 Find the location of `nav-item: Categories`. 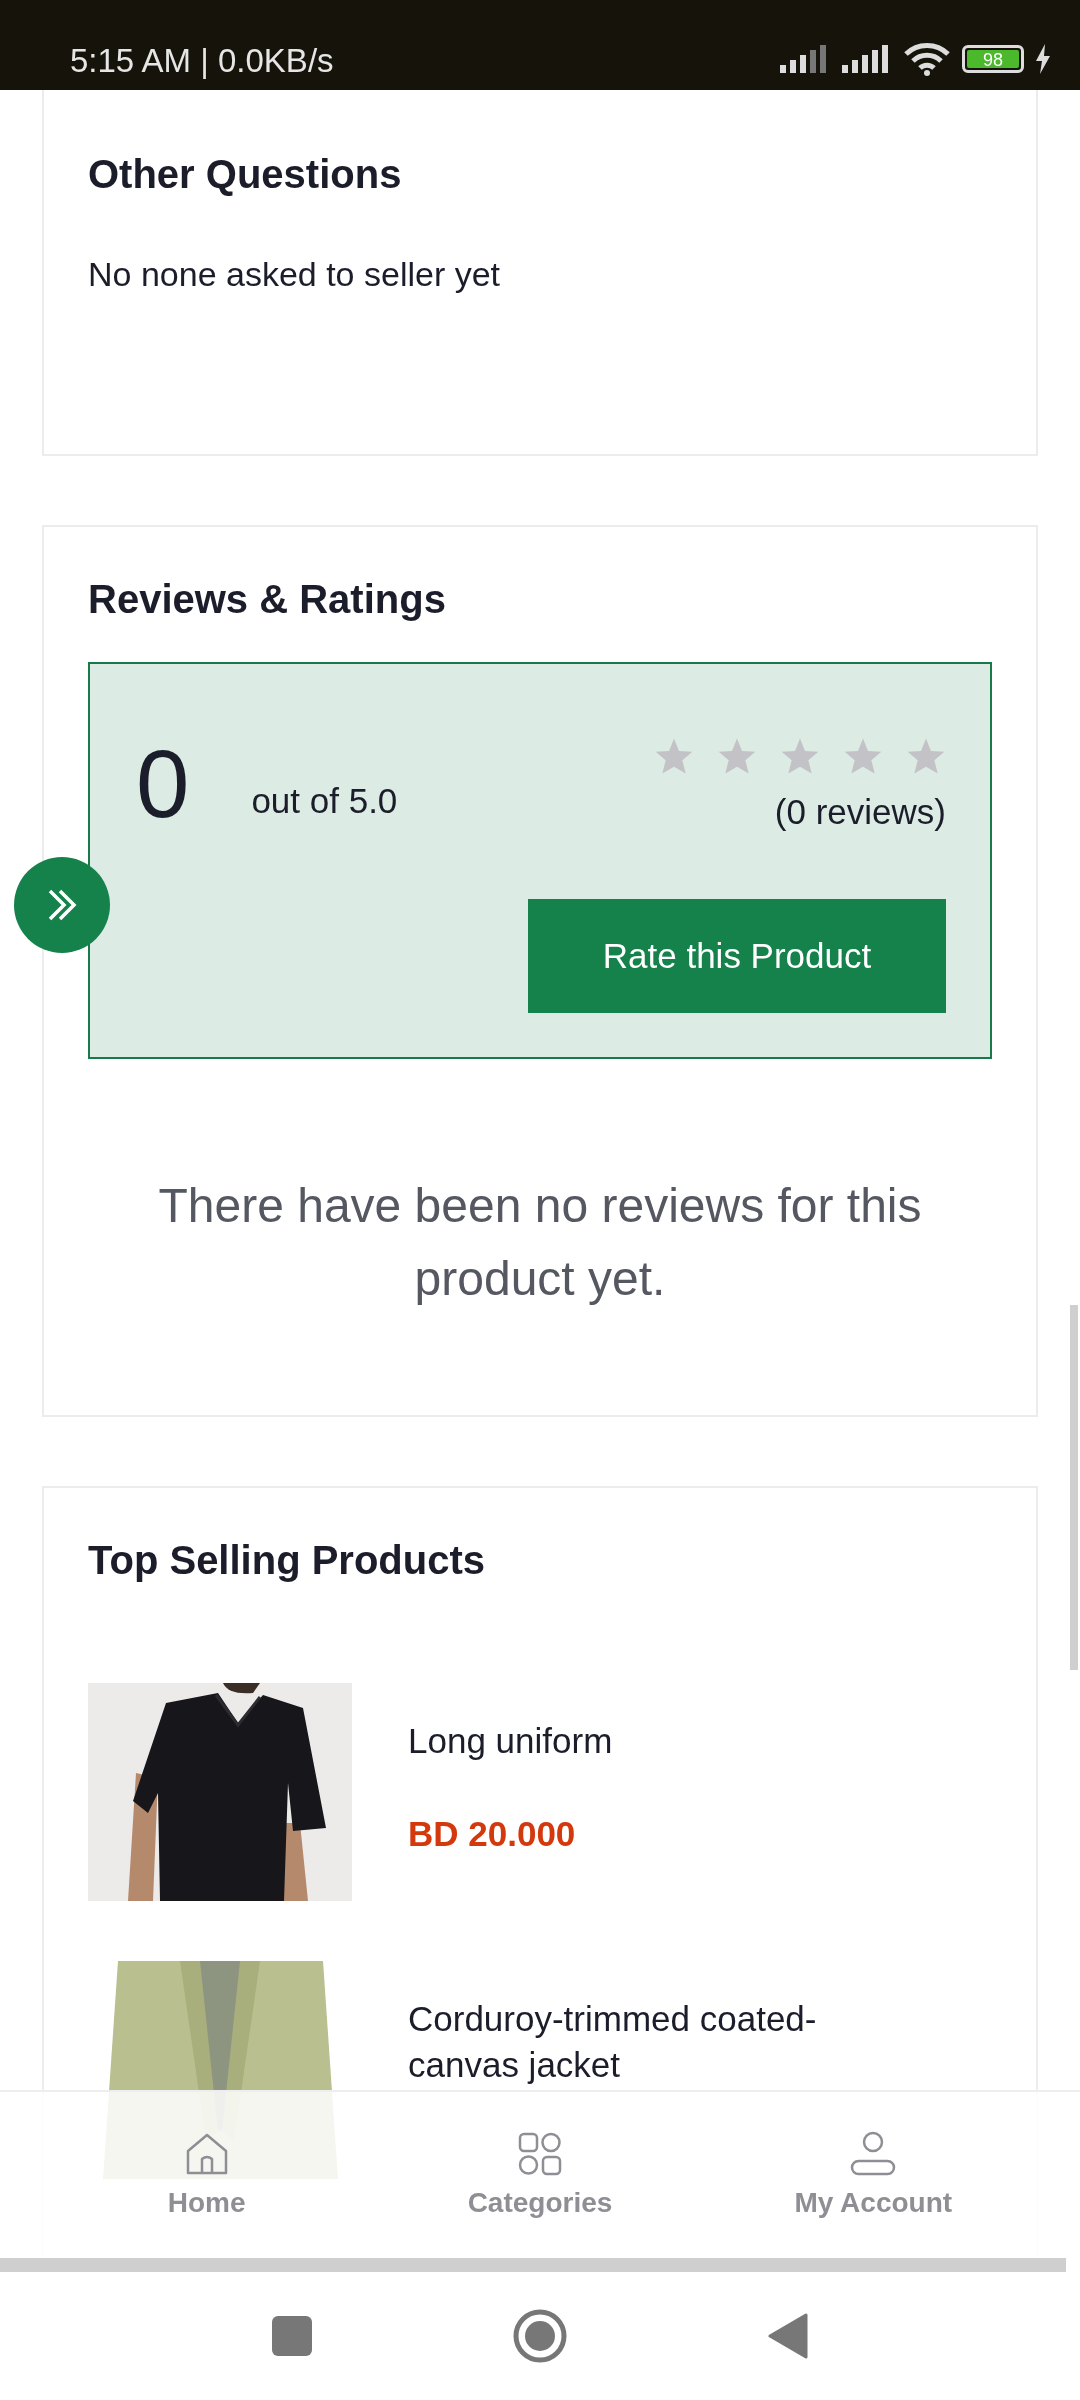

nav-item: Categories is located at coordinates (540, 2175).